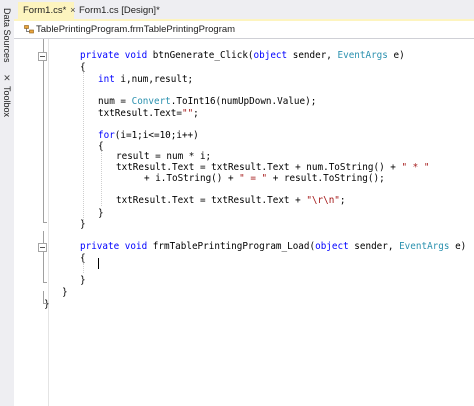  What do you see at coordinates (7, 102) in the screenshot?
I see `toolbox-label: Toolbox` at bounding box center [7, 102].